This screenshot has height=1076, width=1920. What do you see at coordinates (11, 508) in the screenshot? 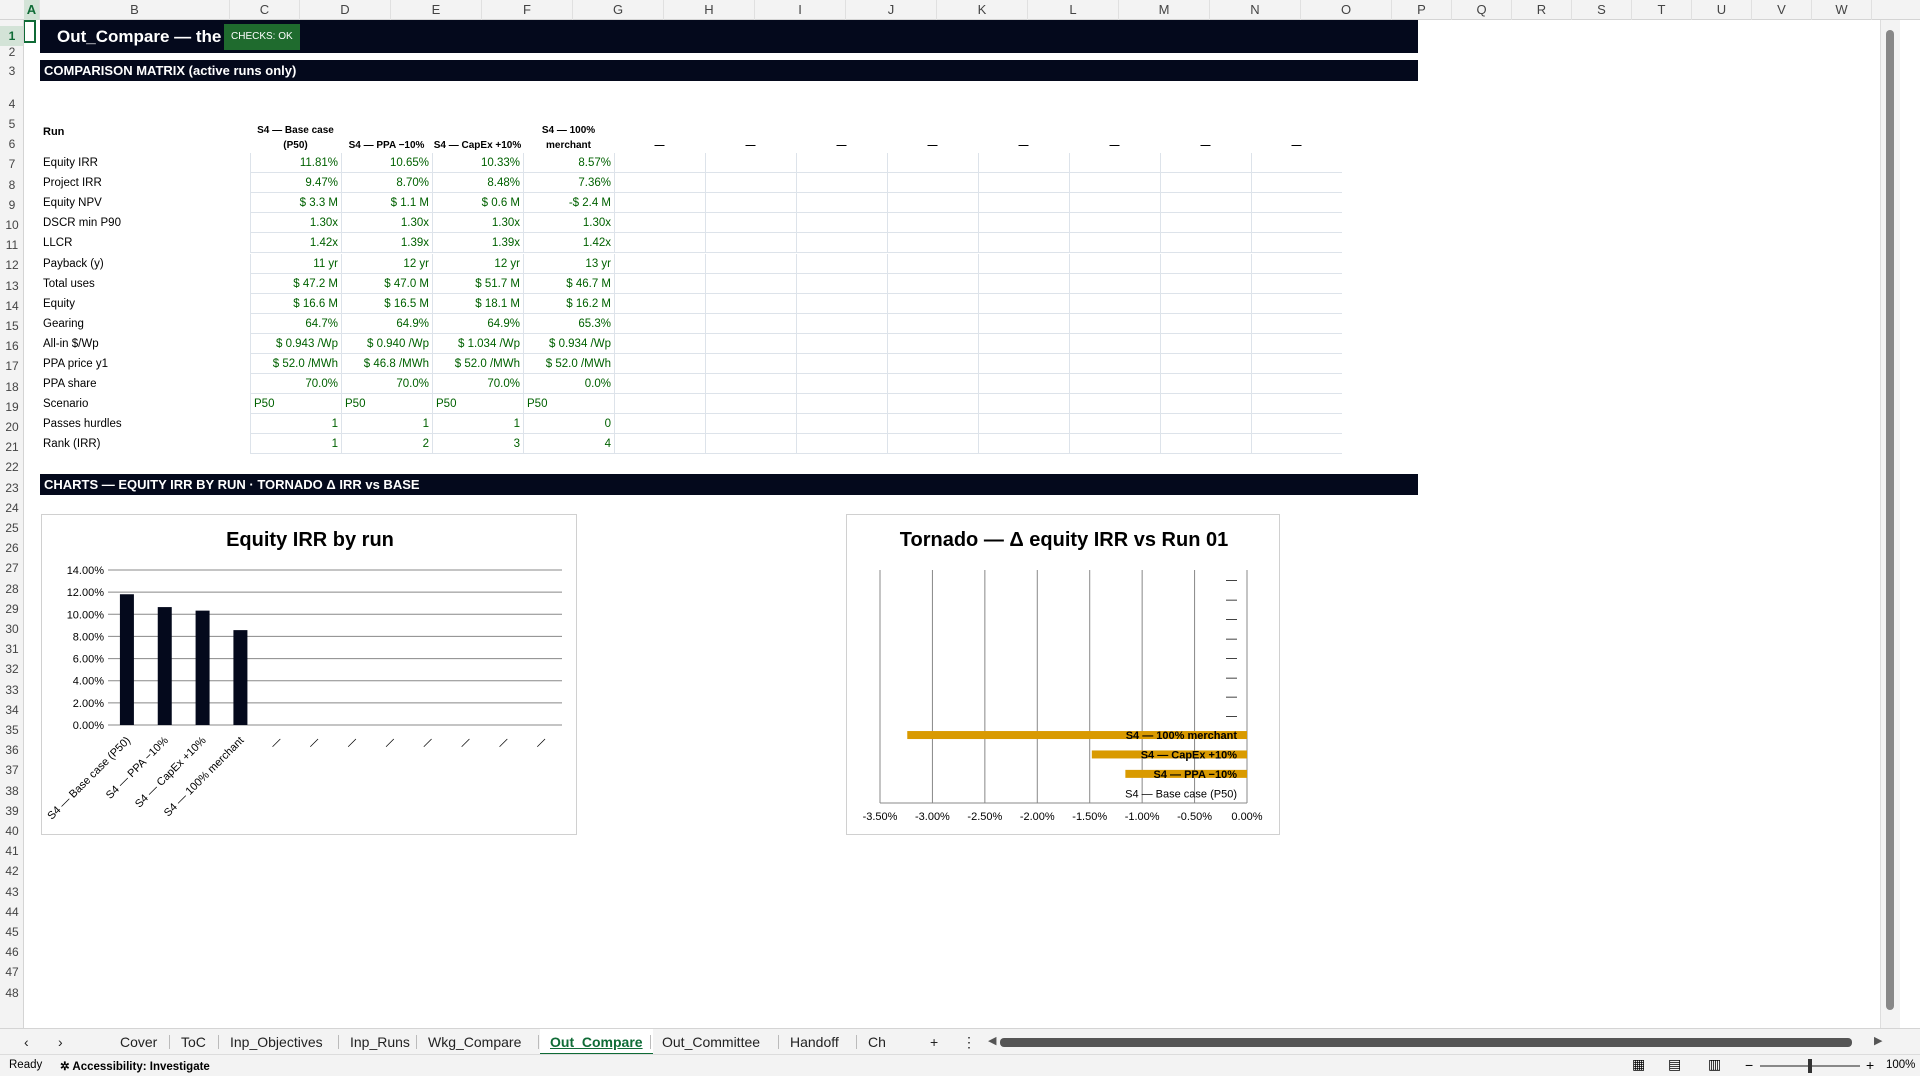
I see `row-header: 24` at bounding box center [11, 508].